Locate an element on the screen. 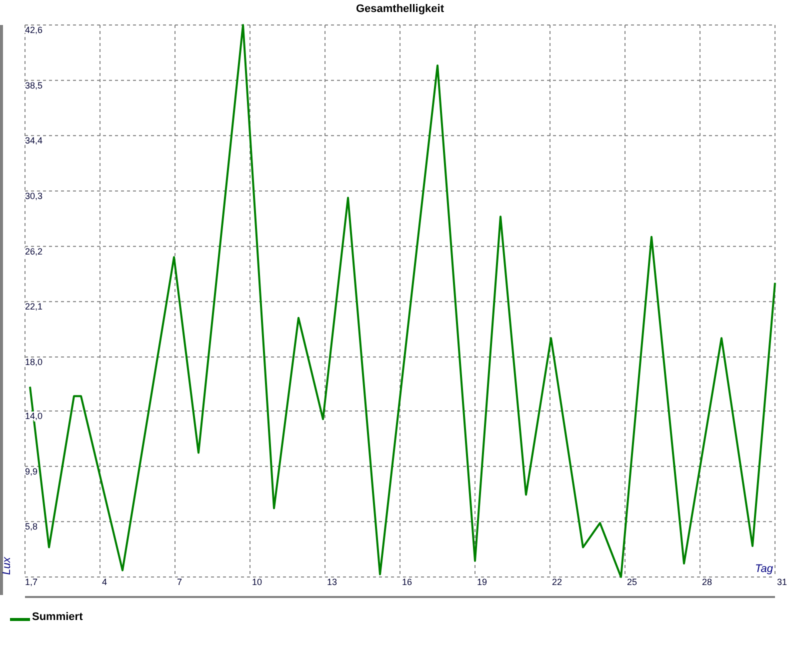 This screenshot has height=650, width=800. y-tick-label: 34,4 is located at coordinates (34, 141).